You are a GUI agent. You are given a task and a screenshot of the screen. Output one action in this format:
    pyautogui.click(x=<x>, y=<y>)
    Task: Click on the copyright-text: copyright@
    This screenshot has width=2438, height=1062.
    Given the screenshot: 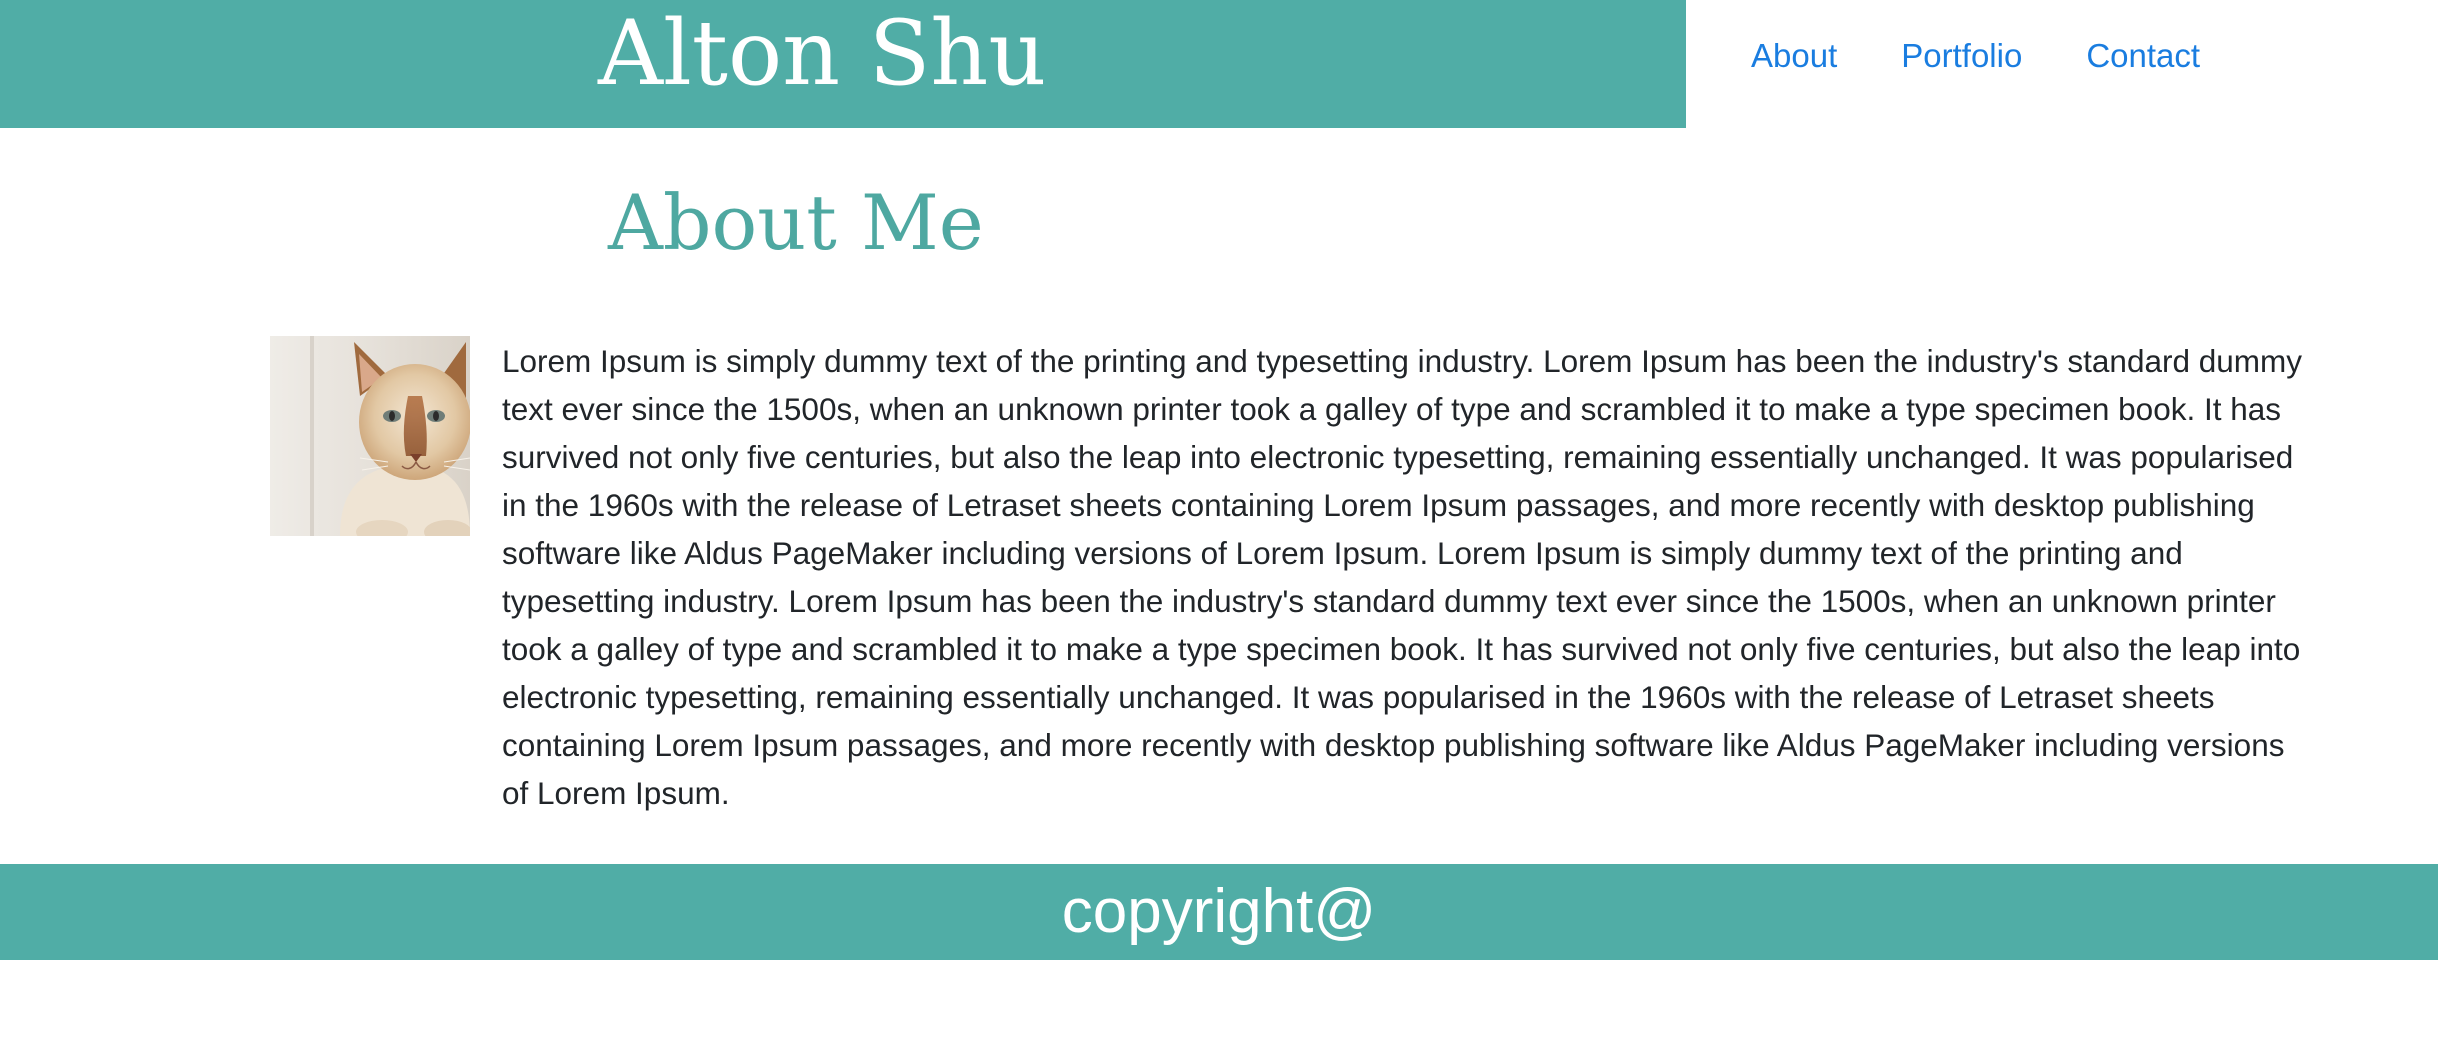 What is the action you would take?
    pyautogui.click(x=1219, y=911)
    